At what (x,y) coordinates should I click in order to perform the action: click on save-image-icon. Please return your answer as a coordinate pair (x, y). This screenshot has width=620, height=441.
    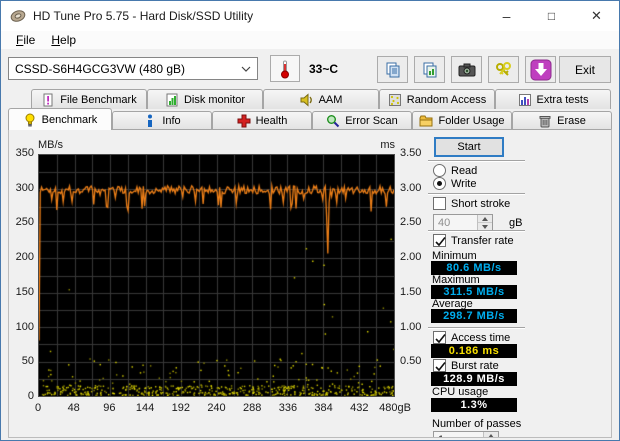
    Looking at the image, I should click on (429, 69).